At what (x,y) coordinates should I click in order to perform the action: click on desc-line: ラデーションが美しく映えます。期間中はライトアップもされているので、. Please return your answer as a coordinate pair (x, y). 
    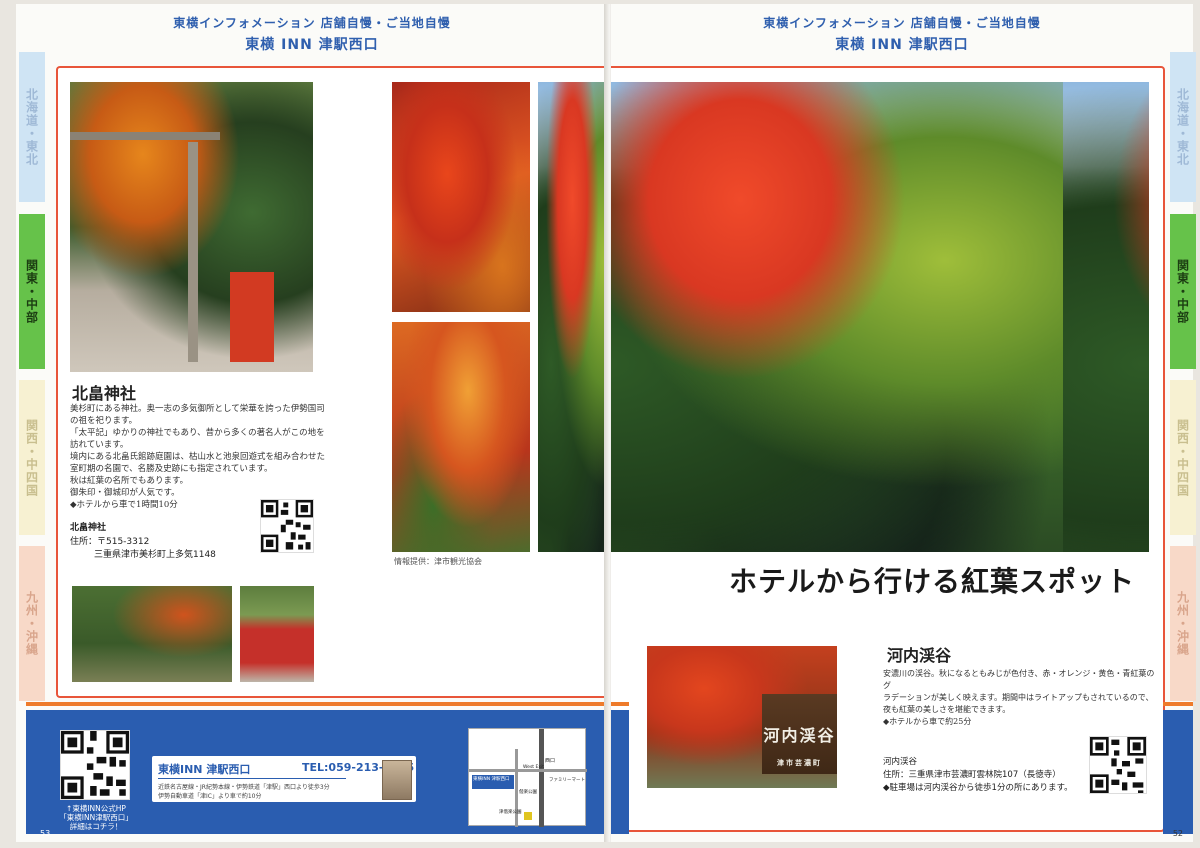
    Looking at the image, I should click on (1018, 697).